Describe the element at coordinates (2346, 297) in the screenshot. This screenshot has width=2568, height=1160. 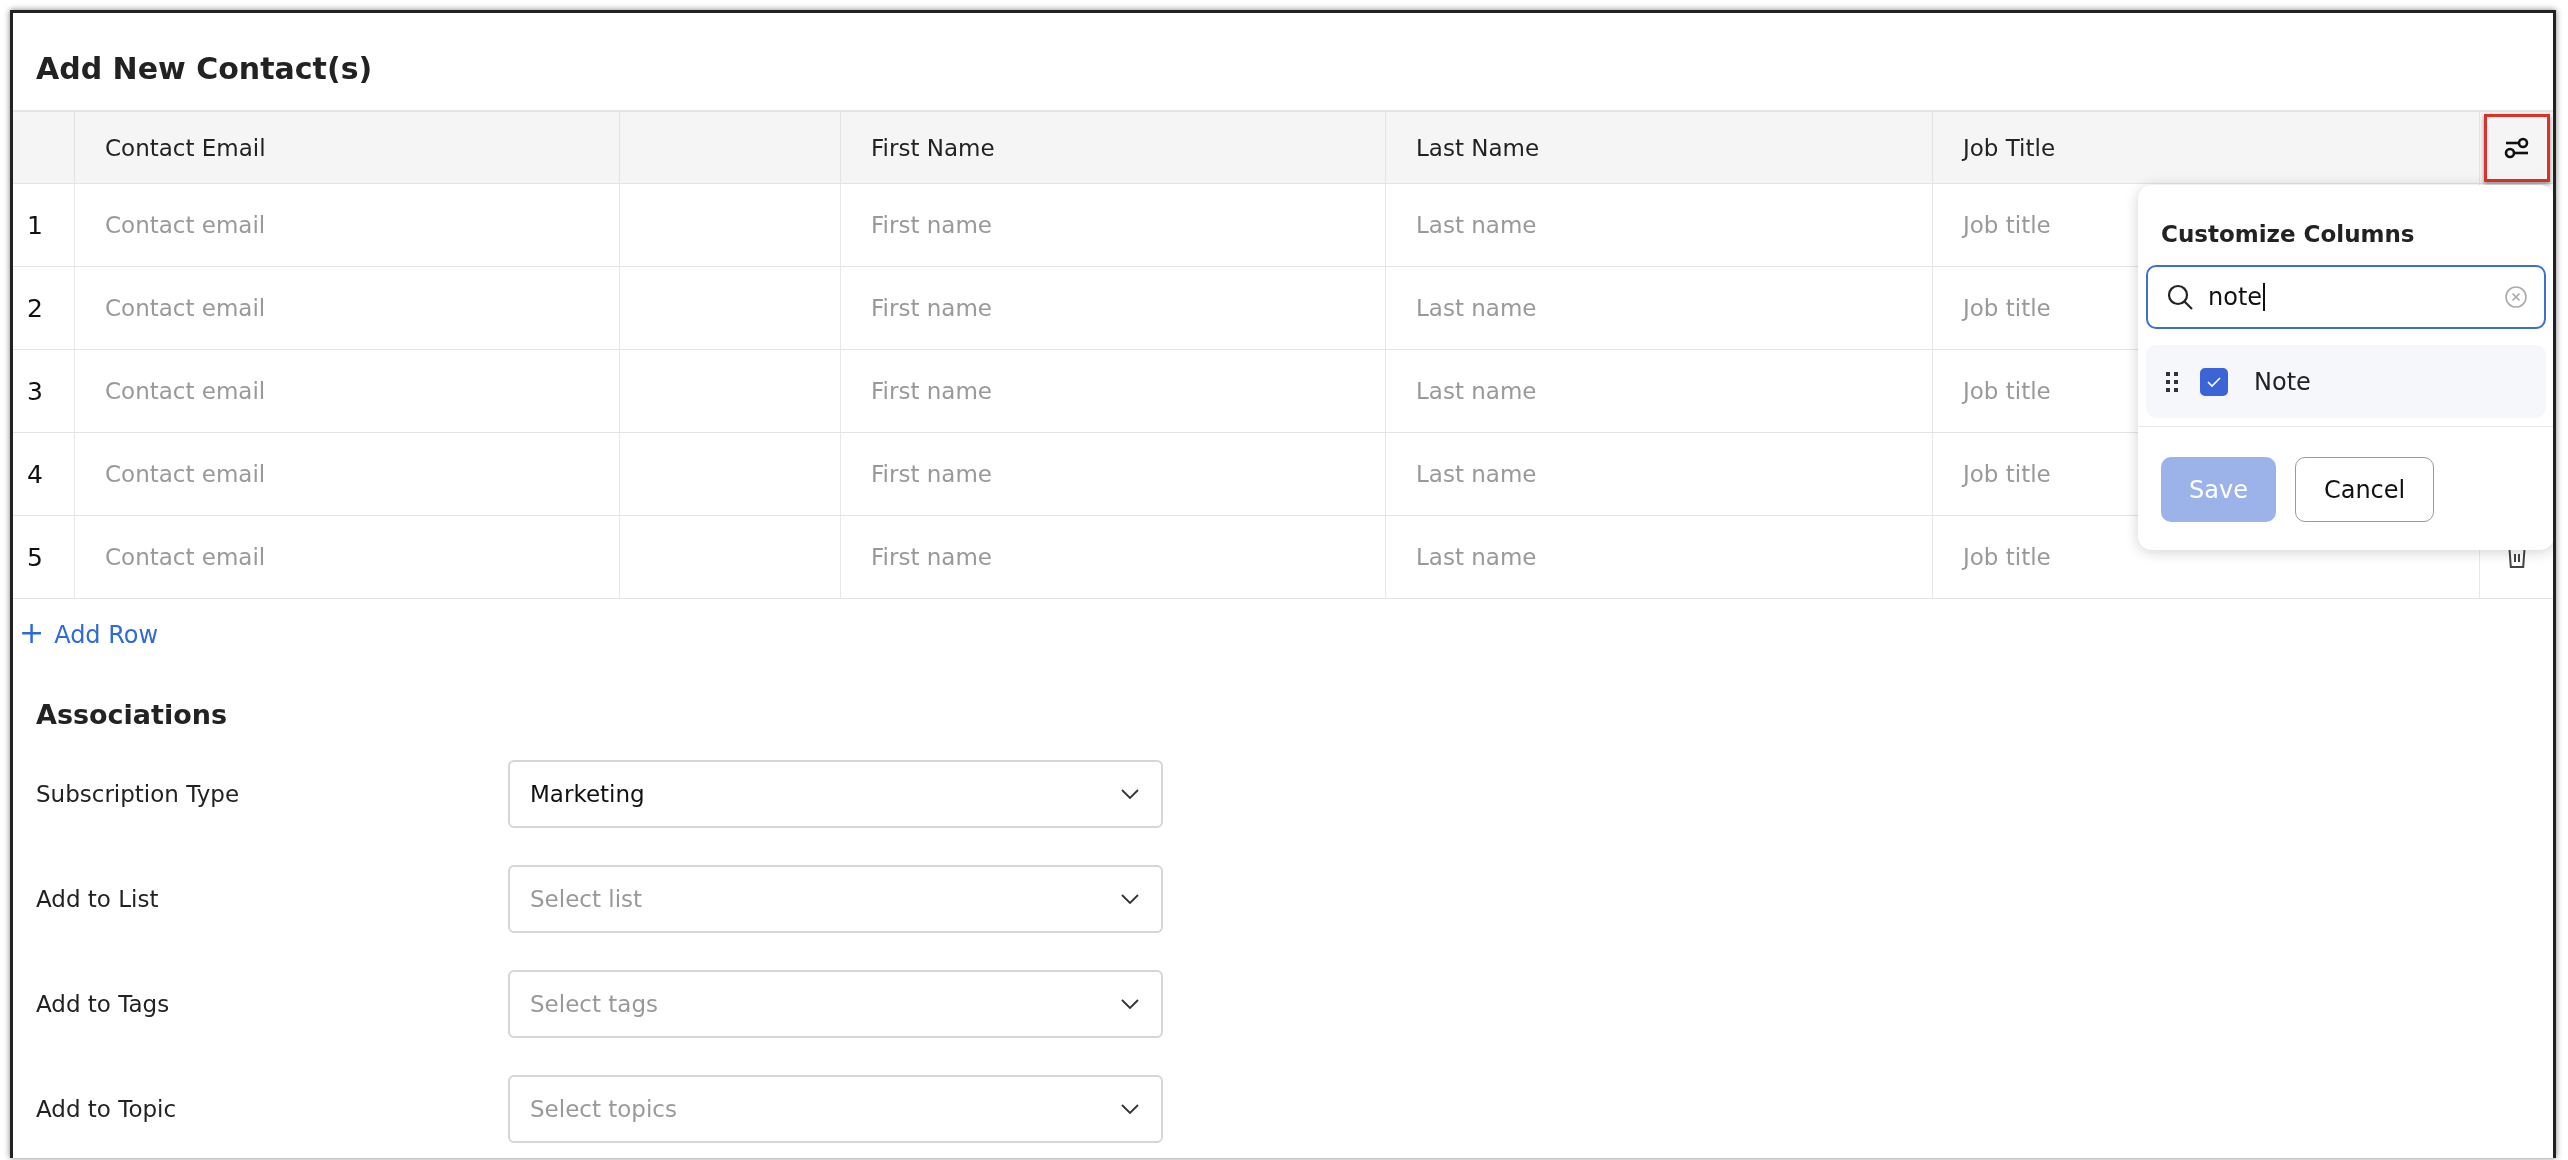
I see `search-field: note` at that location.